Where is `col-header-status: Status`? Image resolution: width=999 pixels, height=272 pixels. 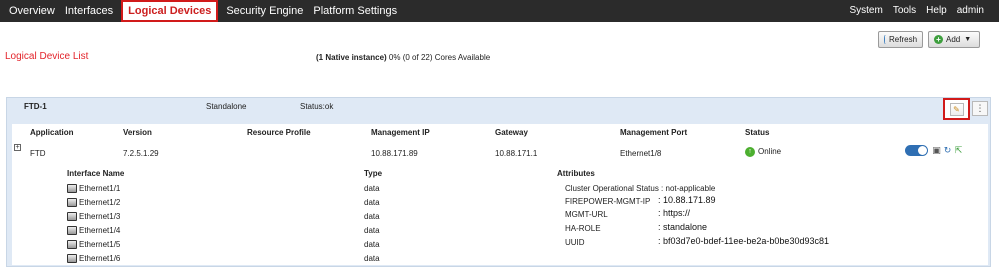 col-header-status: Status is located at coordinates (757, 132).